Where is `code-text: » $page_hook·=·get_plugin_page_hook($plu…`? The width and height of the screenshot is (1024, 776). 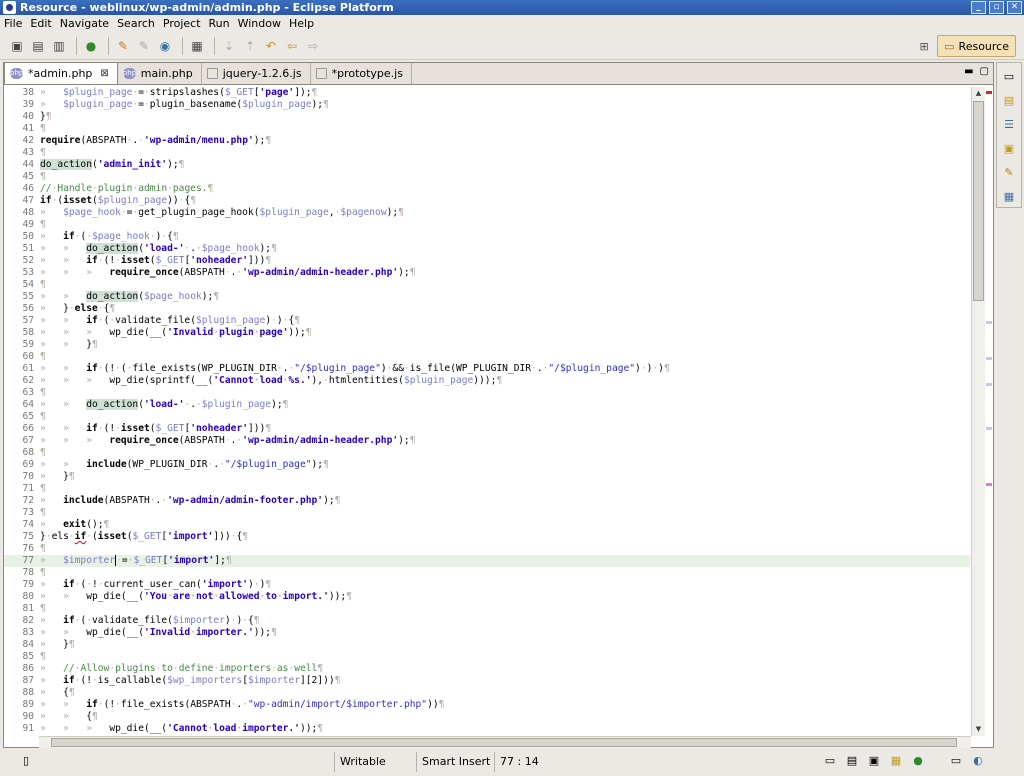 code-text: » $page_hook·=·get_plugin_page_hook($plu… is located at coordinates (222, 213).